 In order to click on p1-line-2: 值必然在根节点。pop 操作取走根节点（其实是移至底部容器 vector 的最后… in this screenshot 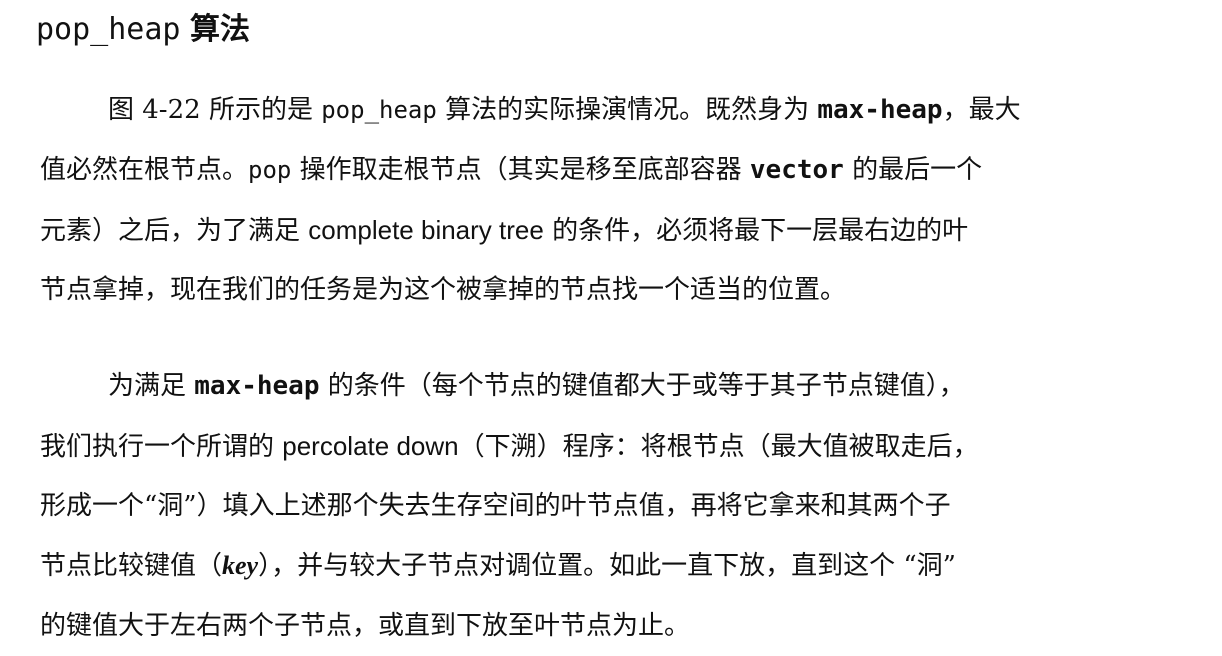, I will do `click(612, 170)`.